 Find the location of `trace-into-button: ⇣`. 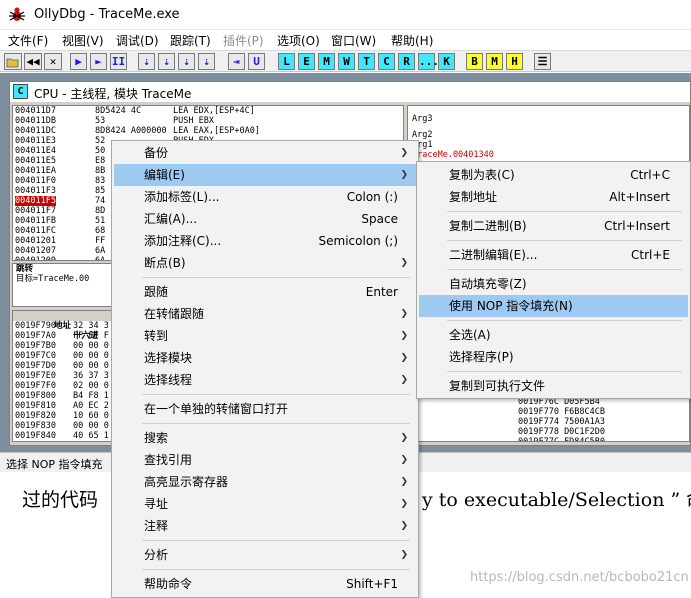

trace-into-button: ⇣ is located at coordinates (186, 61).